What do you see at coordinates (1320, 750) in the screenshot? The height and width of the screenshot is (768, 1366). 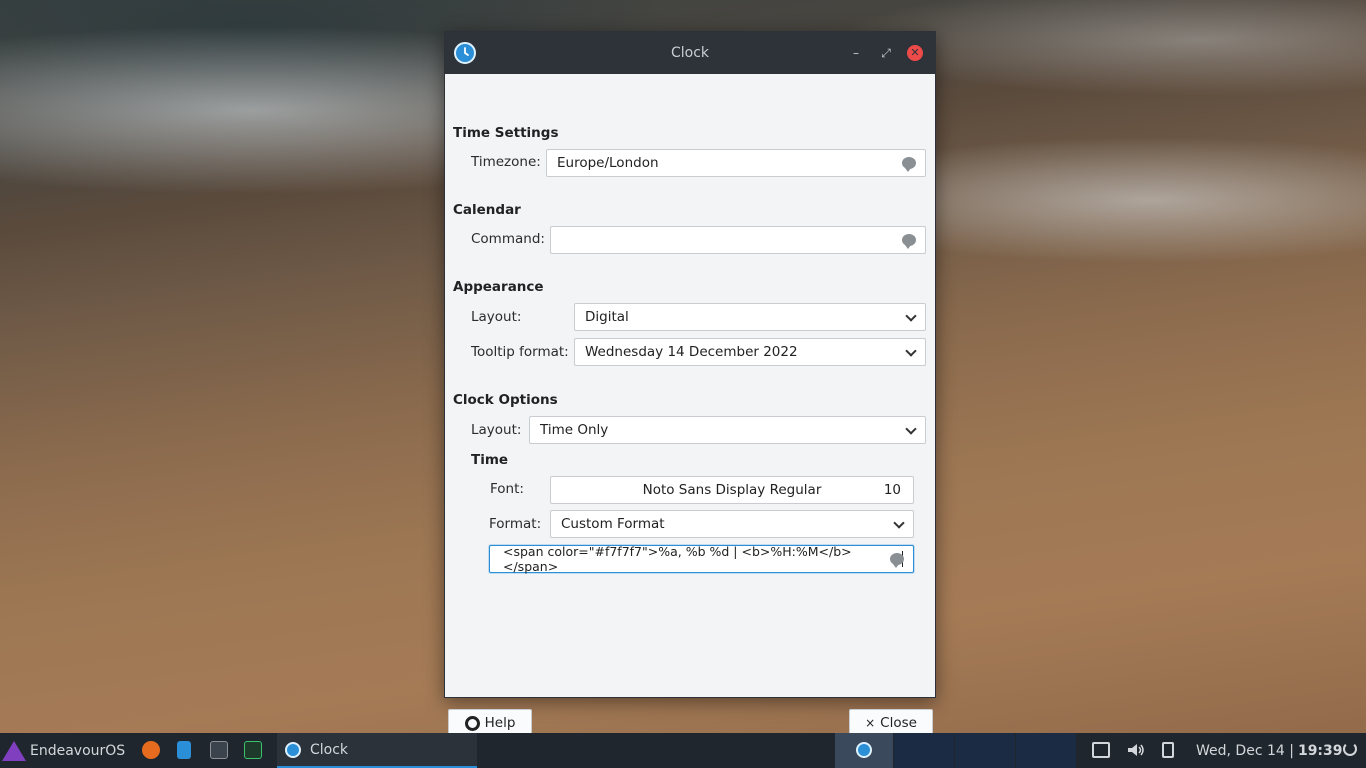 I see `taskbar-time: 19:39` at bounding box center [1320, 750].